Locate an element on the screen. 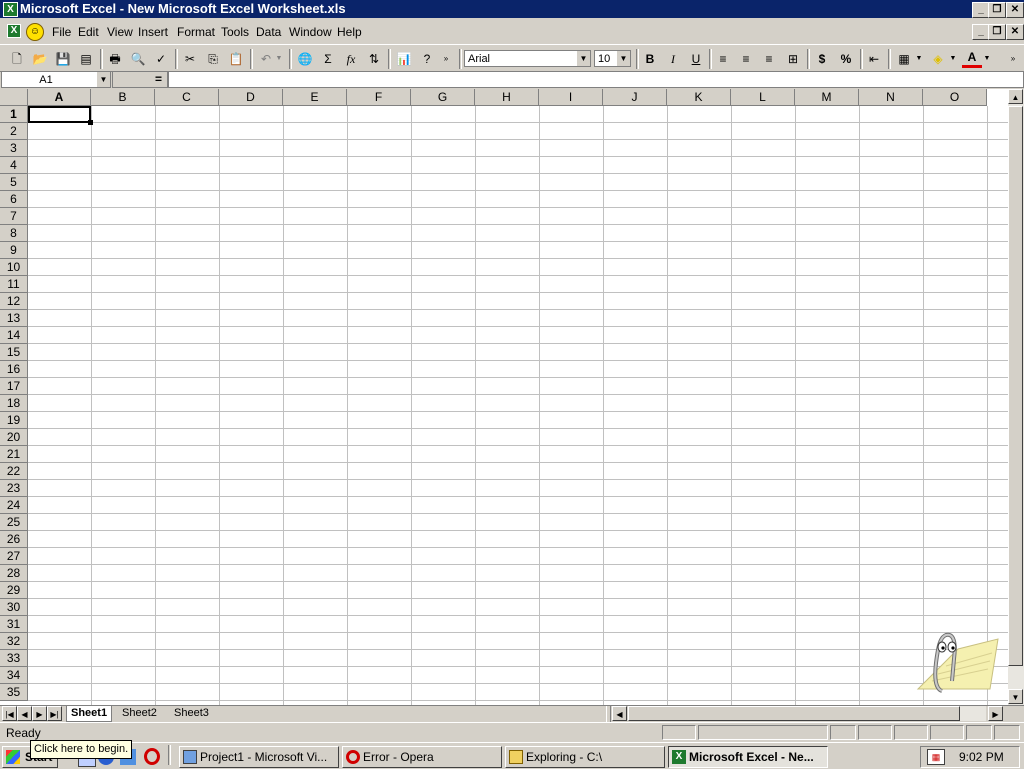  row-header-27: 27 is located at coordinates (14, 556).